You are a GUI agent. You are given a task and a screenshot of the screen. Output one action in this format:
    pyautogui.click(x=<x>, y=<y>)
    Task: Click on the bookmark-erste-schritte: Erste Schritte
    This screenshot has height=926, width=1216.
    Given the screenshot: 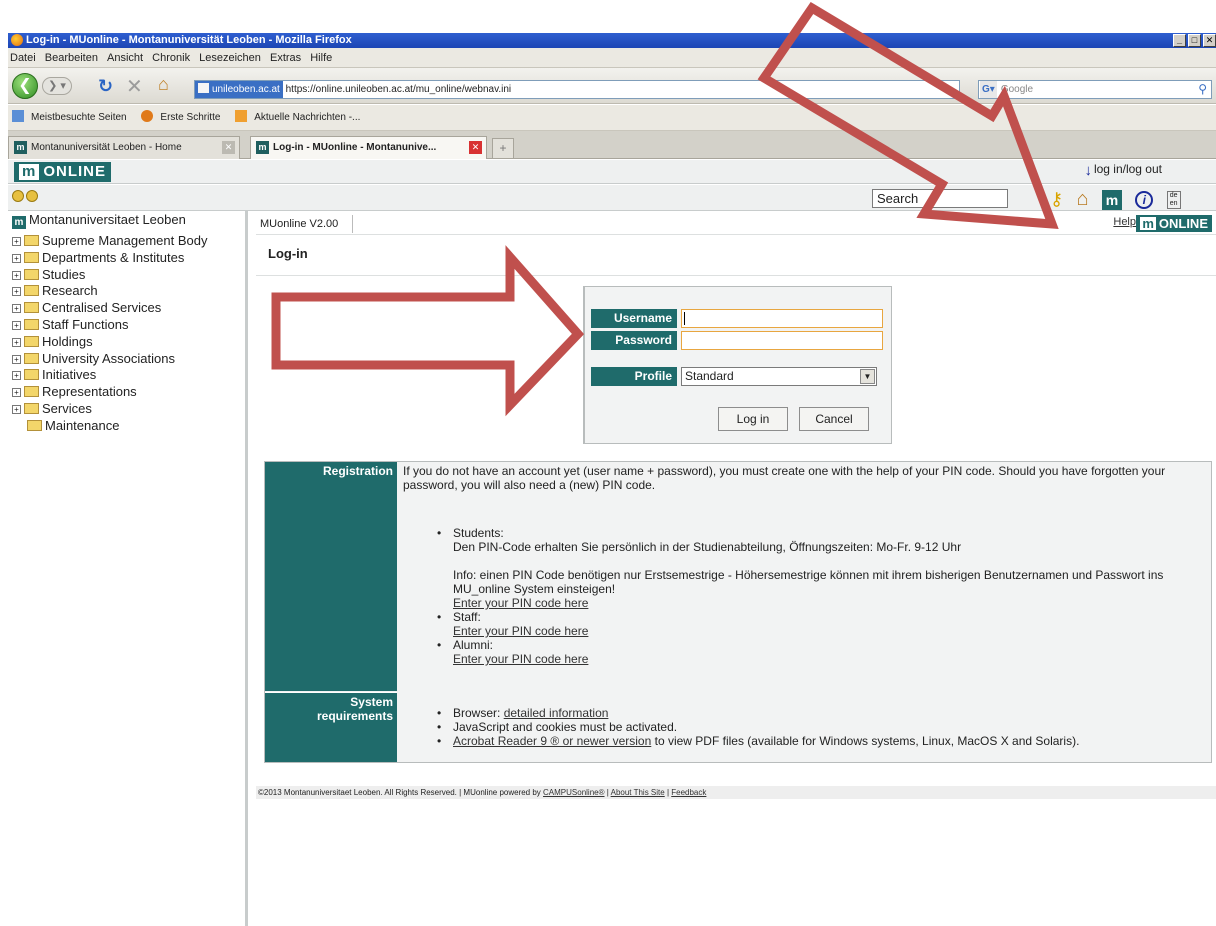 What is the action you would take?
    pyautogui.click(x=182, y=116)
    